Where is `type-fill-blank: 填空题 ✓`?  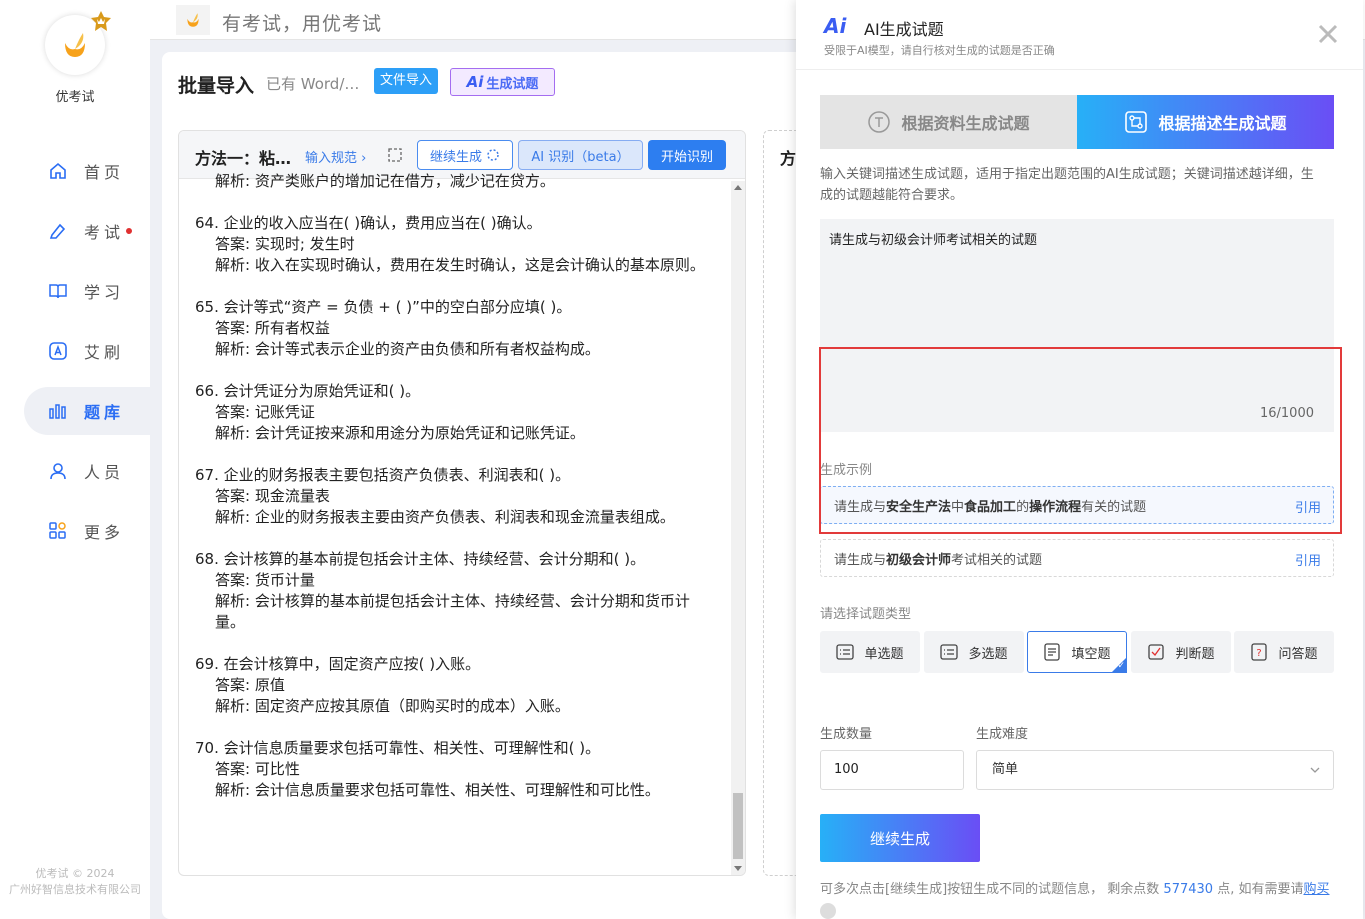
type-fill-blank: 填空题 ✓ is located at coordinates (1077, 652).